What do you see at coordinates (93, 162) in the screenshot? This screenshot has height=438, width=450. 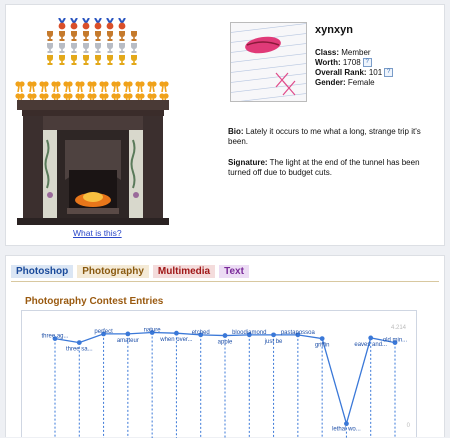 I see `fireplace-image` at bounding box center [93, 162].